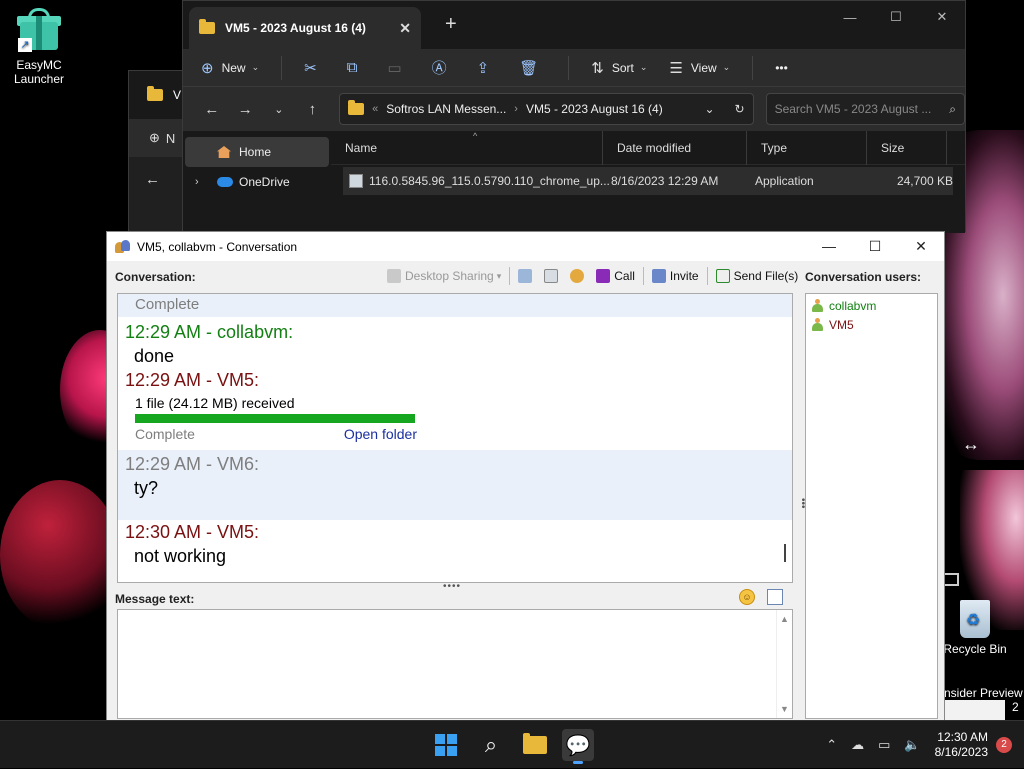 The height and width of the screenshot is (769, 1024). I want to click on message-entry: 12:30 AM - VM5: not working, so click(455, 544).